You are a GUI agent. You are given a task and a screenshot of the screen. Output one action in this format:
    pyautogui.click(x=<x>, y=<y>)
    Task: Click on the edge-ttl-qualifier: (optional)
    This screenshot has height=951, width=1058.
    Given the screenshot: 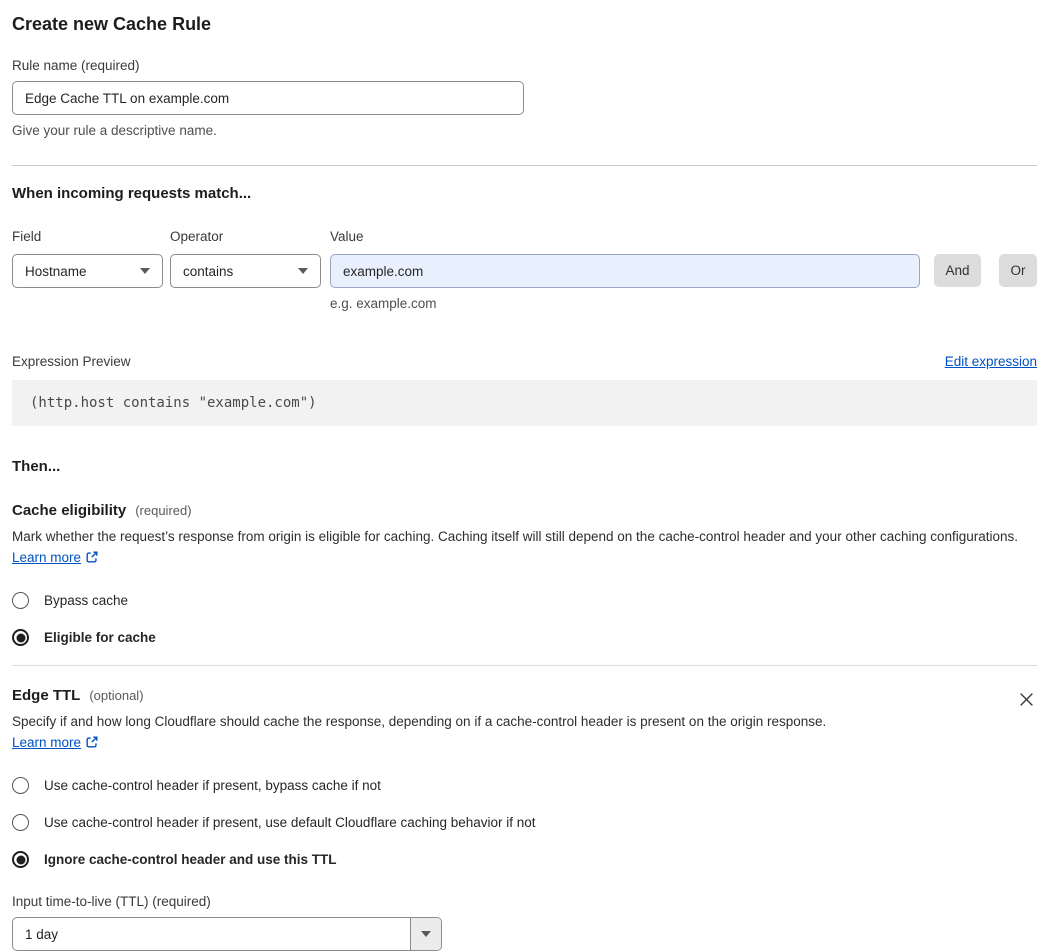 What is the action you would take?
    pyautogui.click(x=116, y=695)
    